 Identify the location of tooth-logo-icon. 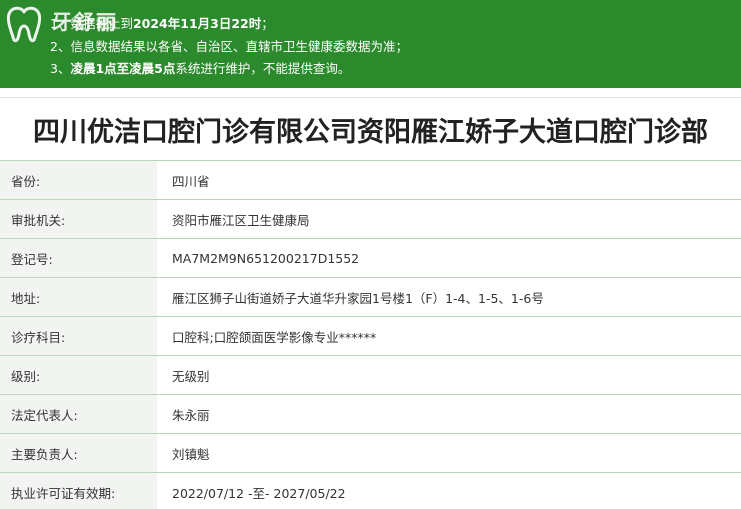
(24, 24).